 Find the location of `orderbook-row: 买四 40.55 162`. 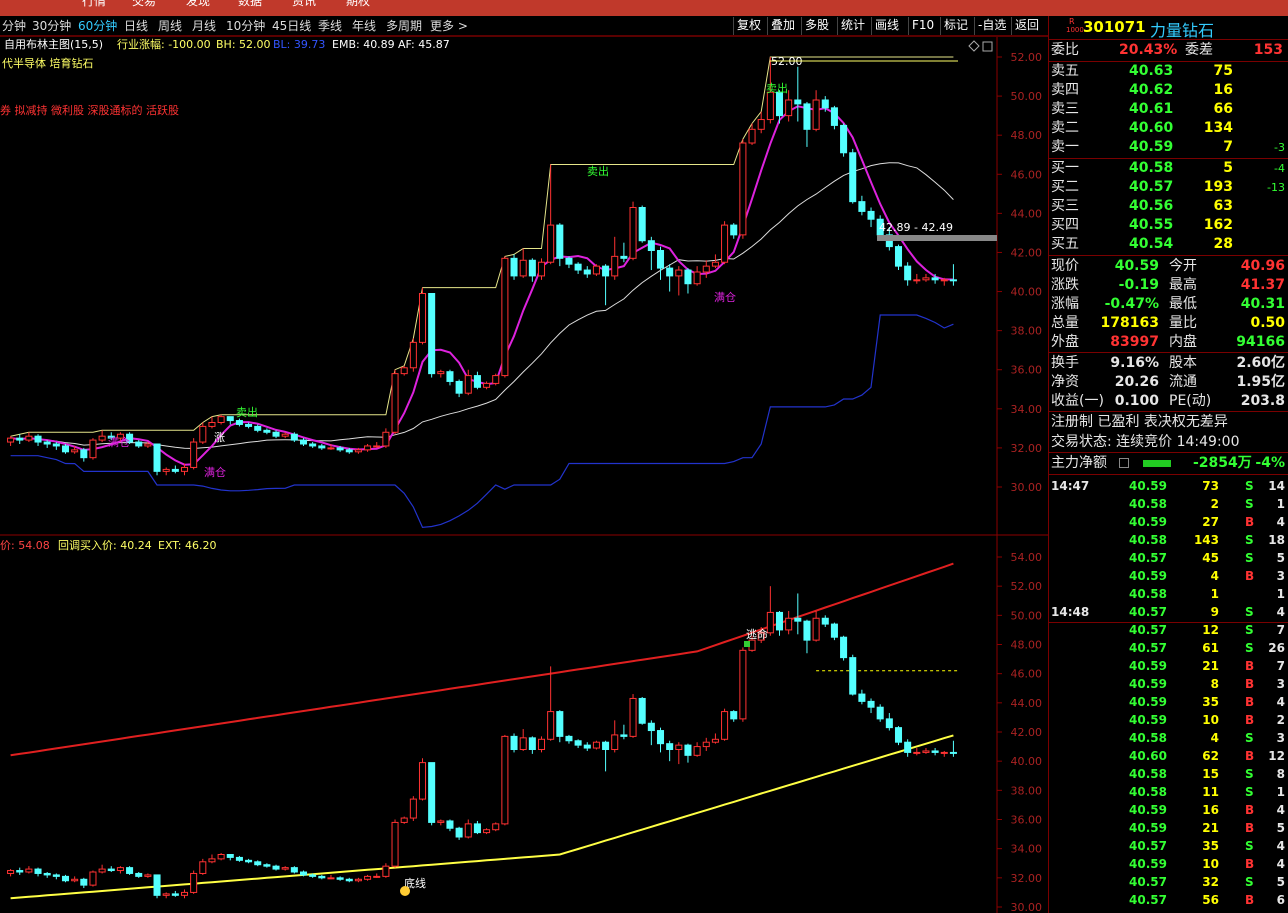

orderbook-row: 买四 40.55 162 is located at coordinates (1168, 225).